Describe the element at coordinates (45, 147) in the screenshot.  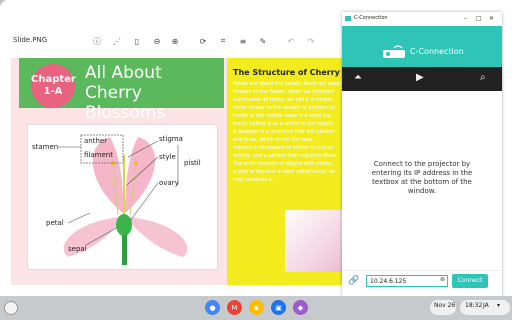
I see `label-stamen: stamen` at that location.